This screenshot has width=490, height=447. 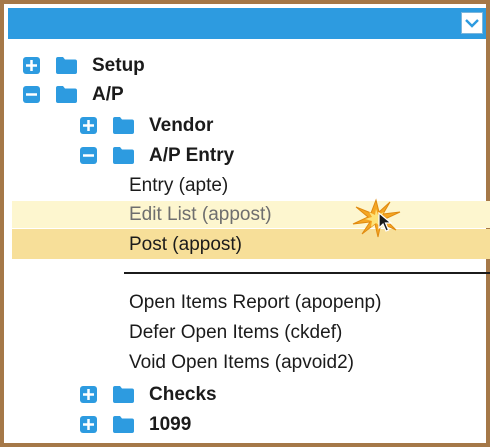 I want to click on menu-item-entry: Entry (apte), so click(x=178, y=185).